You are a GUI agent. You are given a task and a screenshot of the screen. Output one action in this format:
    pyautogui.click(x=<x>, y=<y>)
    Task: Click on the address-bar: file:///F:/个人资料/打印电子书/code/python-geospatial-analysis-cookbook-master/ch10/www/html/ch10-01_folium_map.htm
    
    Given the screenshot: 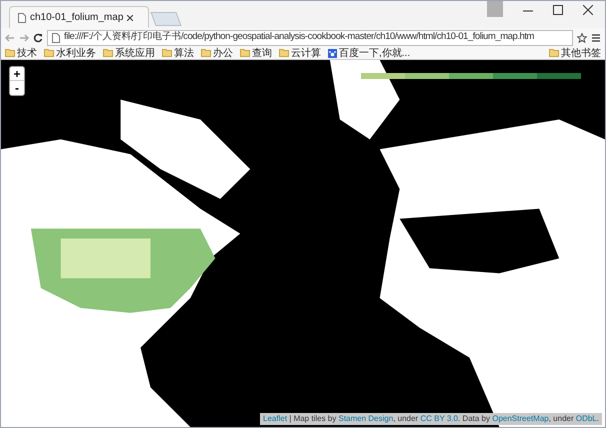 What is the action you would take?
    pyautogui.click(x=310, y=38)
    